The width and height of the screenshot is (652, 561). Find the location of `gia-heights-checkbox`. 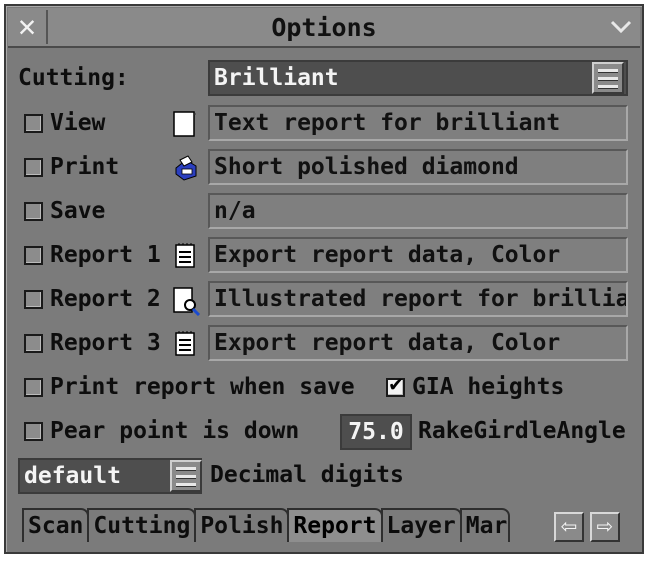

gia-heights-checkbox is located at coordinates (395, 385).